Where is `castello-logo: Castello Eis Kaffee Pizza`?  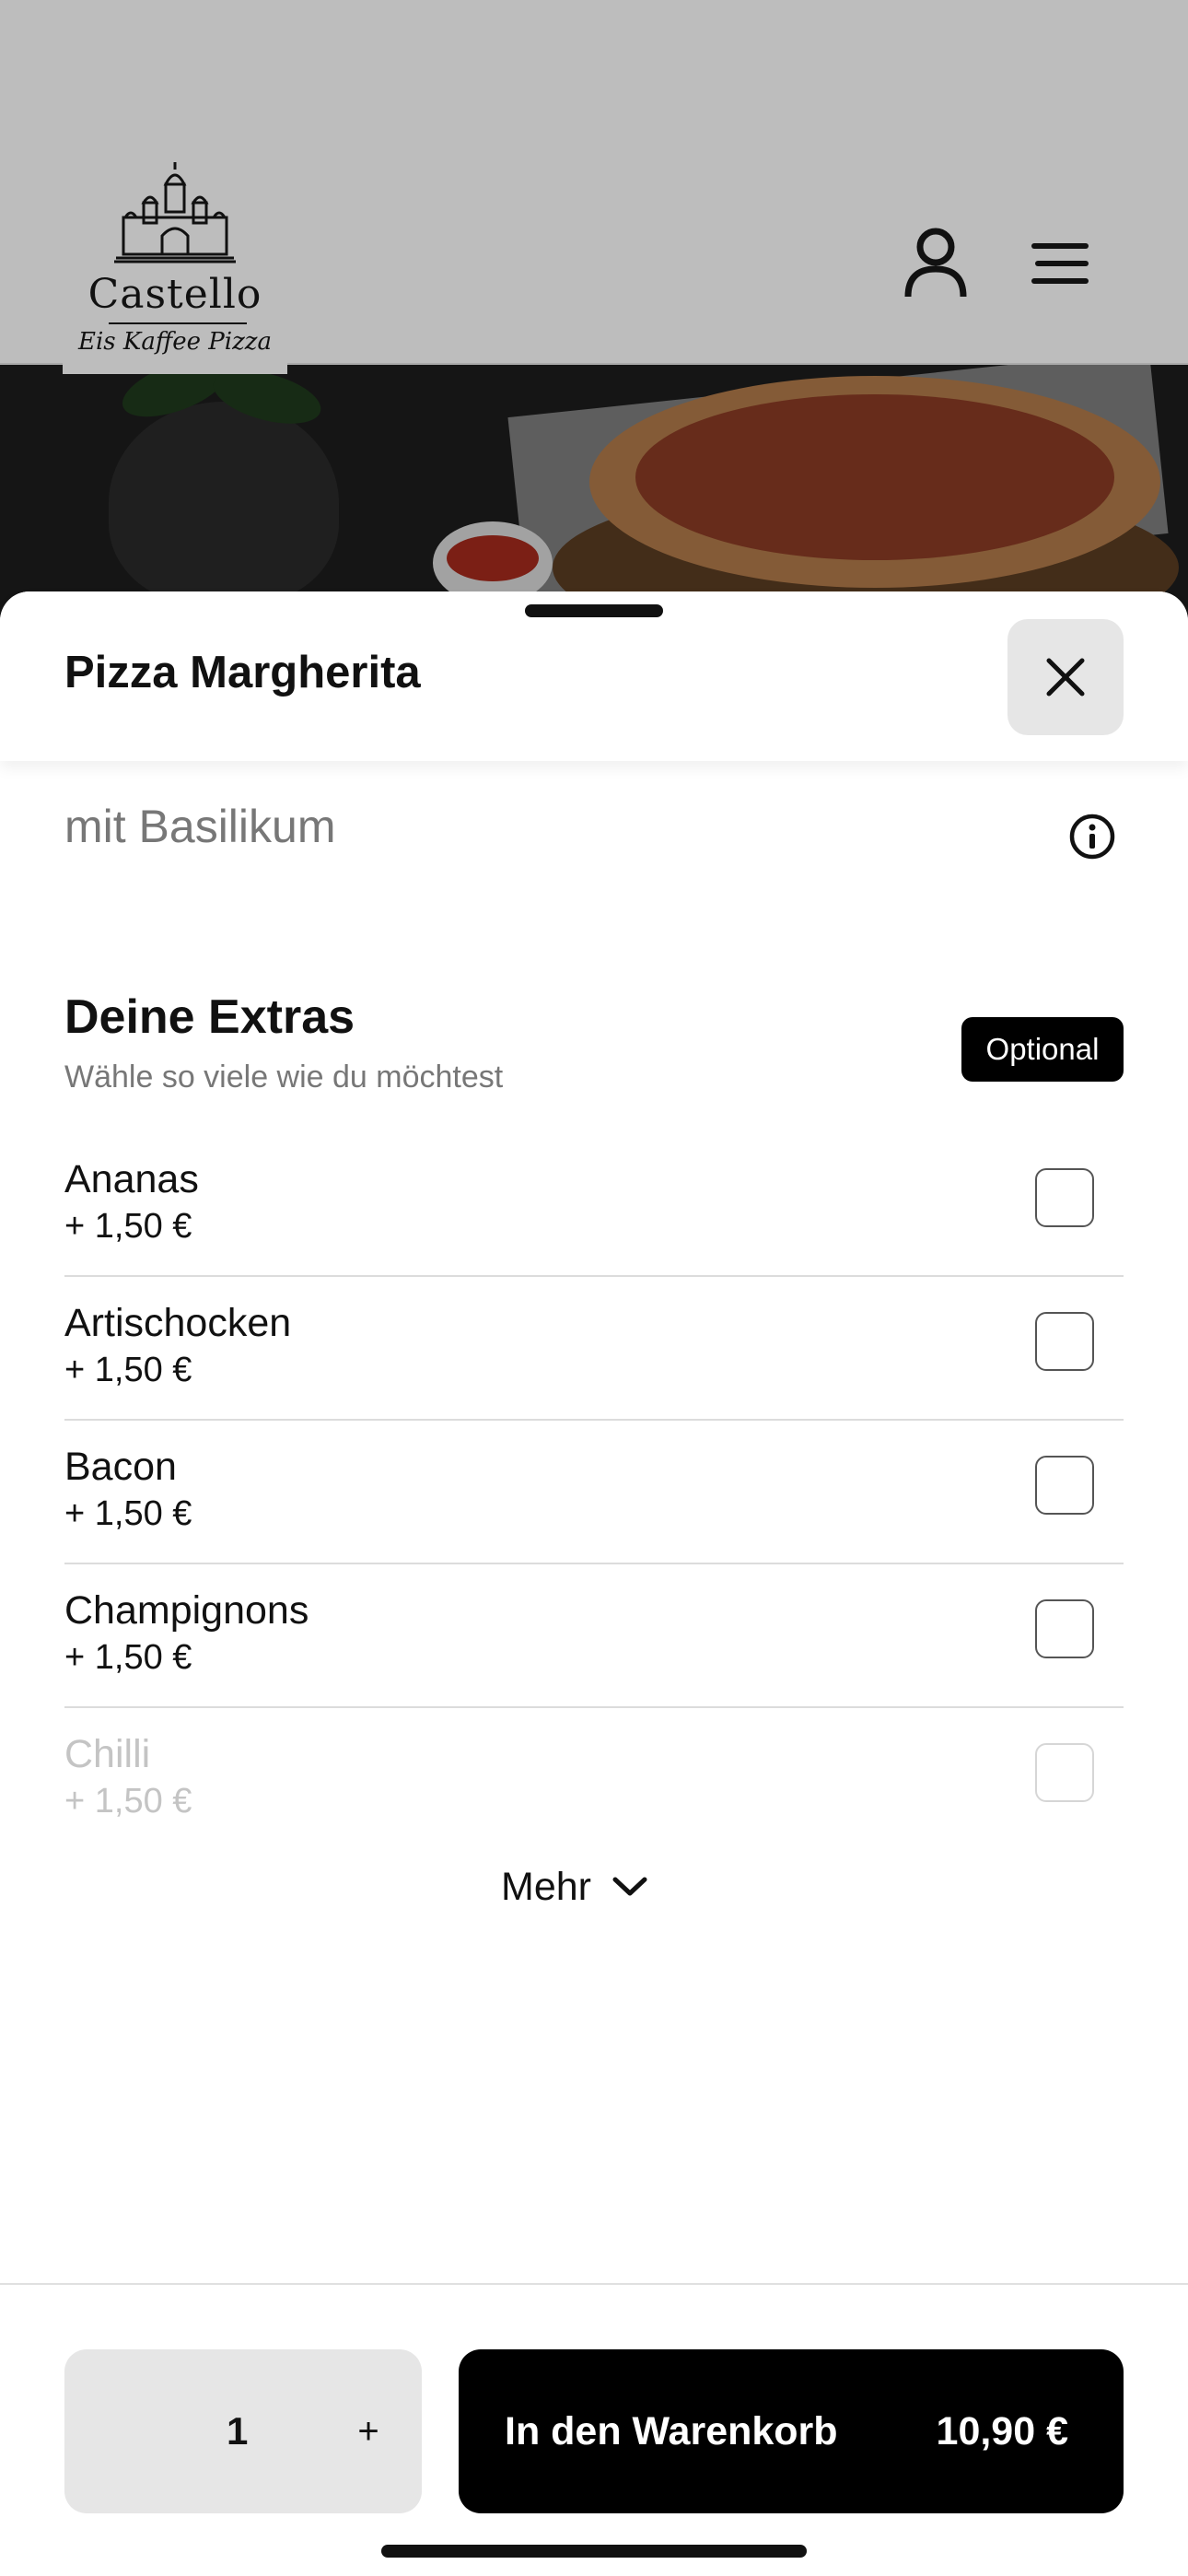
castello-logo: Castello Eis Kaffee Pizza is located at coordinates (175, 260).